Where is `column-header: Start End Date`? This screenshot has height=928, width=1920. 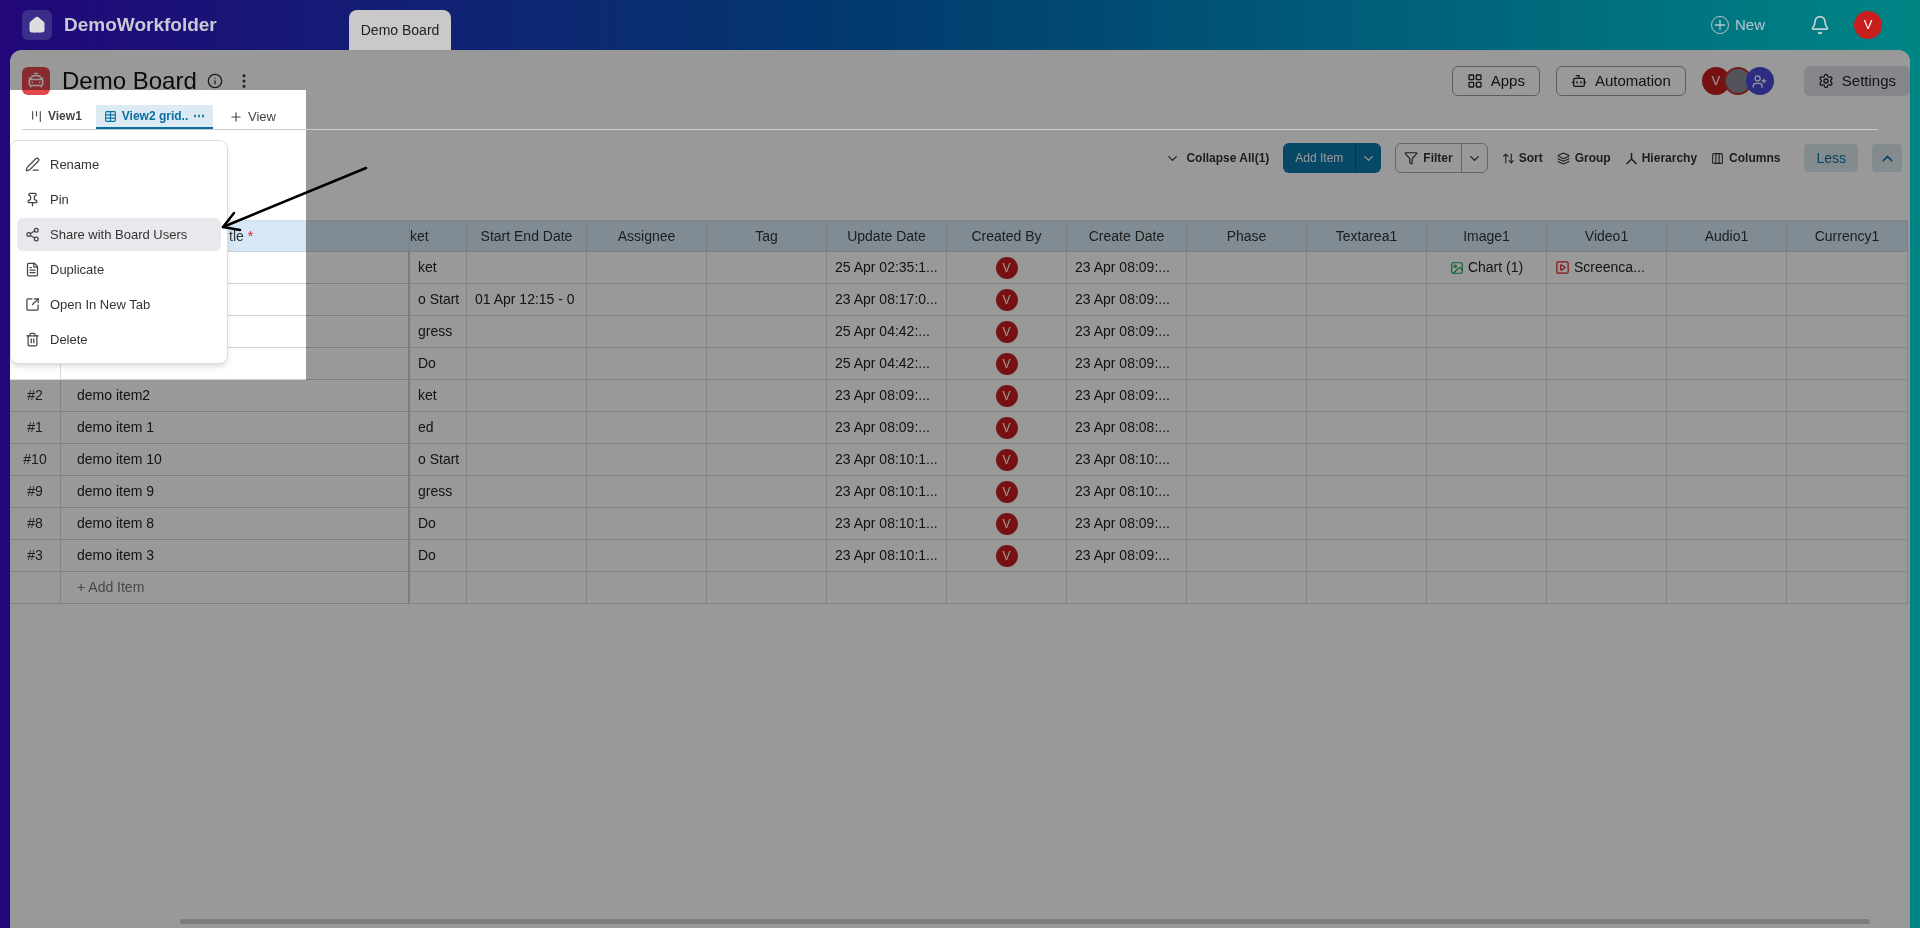 column-header: Start End Date is located at coordinates (526, 236).